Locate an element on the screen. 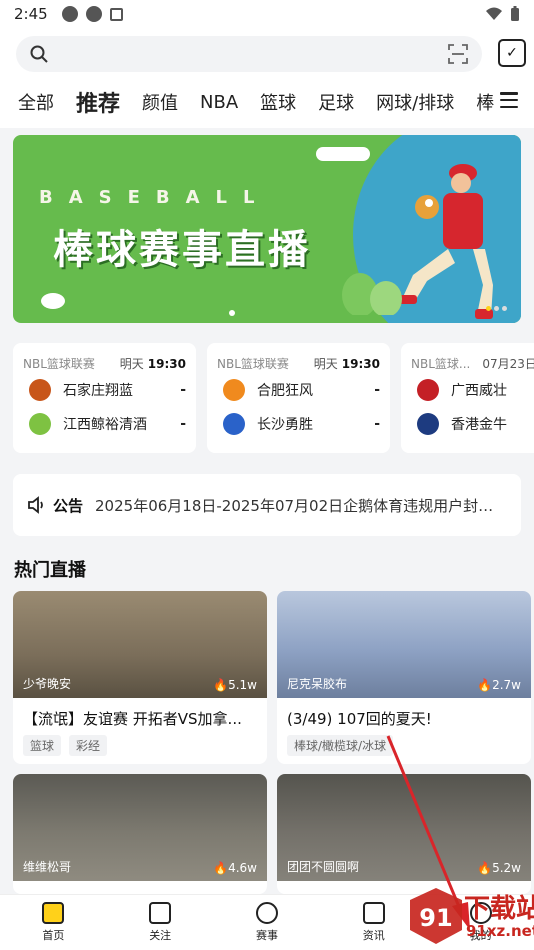  stream-thumbnail: 维维松哥 🔥4.6w is located at coordinates (140, 827).